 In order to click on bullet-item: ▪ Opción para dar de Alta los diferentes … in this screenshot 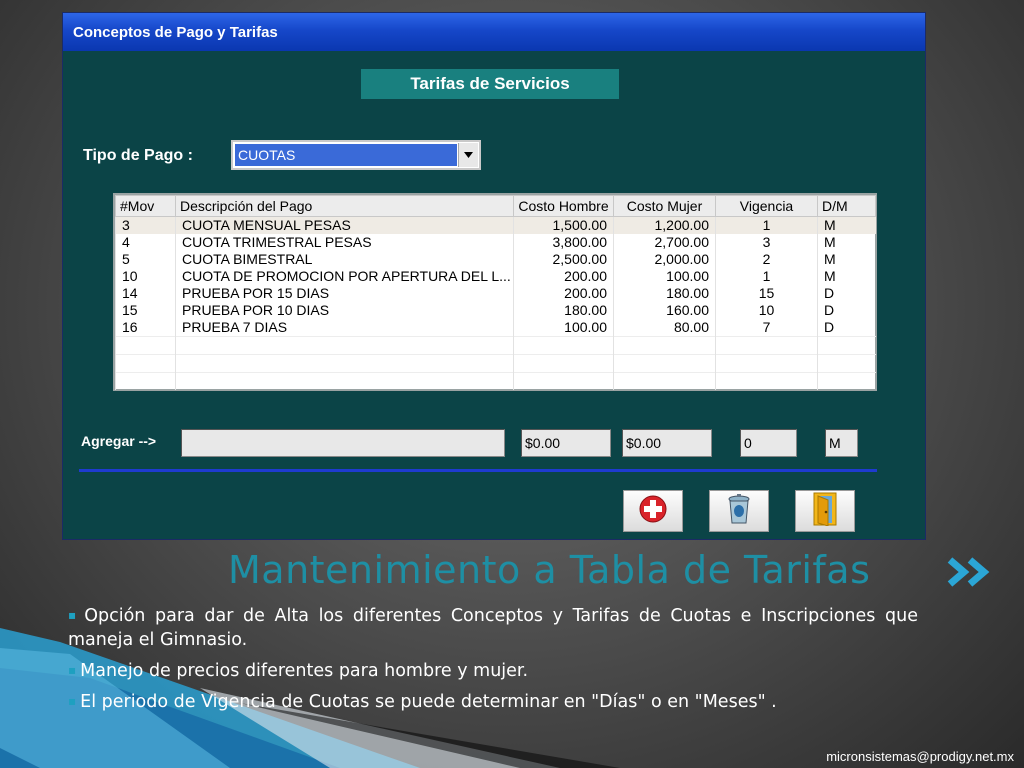, I will do `click(493, 628)`.